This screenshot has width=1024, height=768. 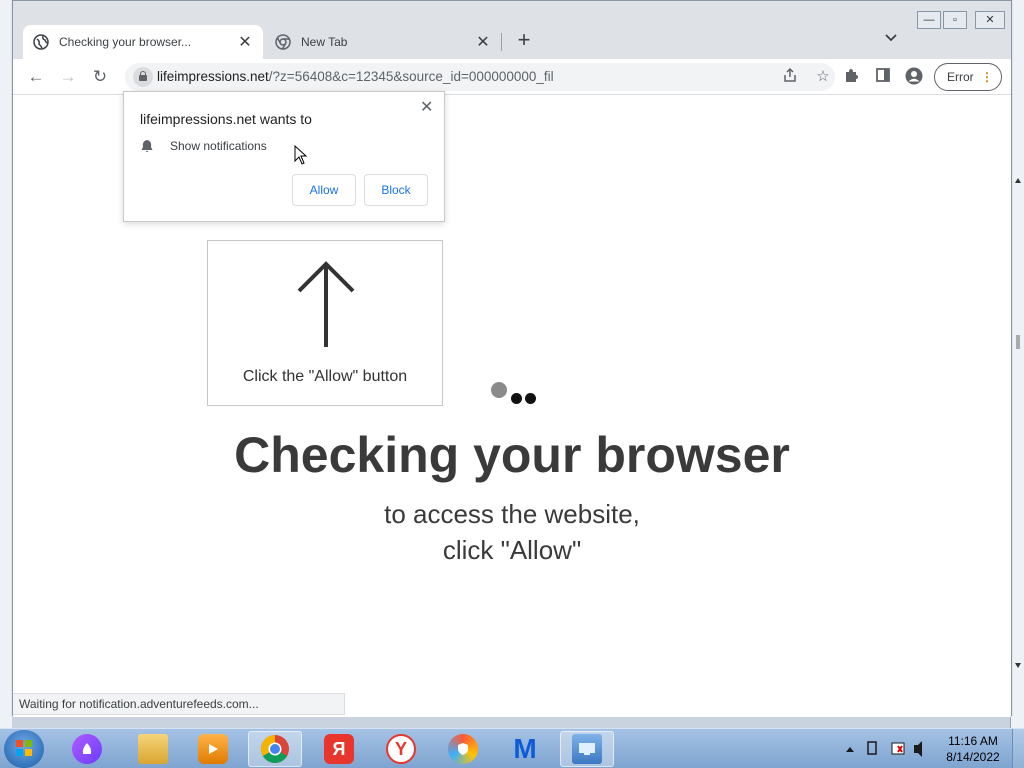 What do you see at coordinates (512, 514) in the screenshot?
I see `subtitle-line-1: to access the website,` at bounding box center [512, 514].